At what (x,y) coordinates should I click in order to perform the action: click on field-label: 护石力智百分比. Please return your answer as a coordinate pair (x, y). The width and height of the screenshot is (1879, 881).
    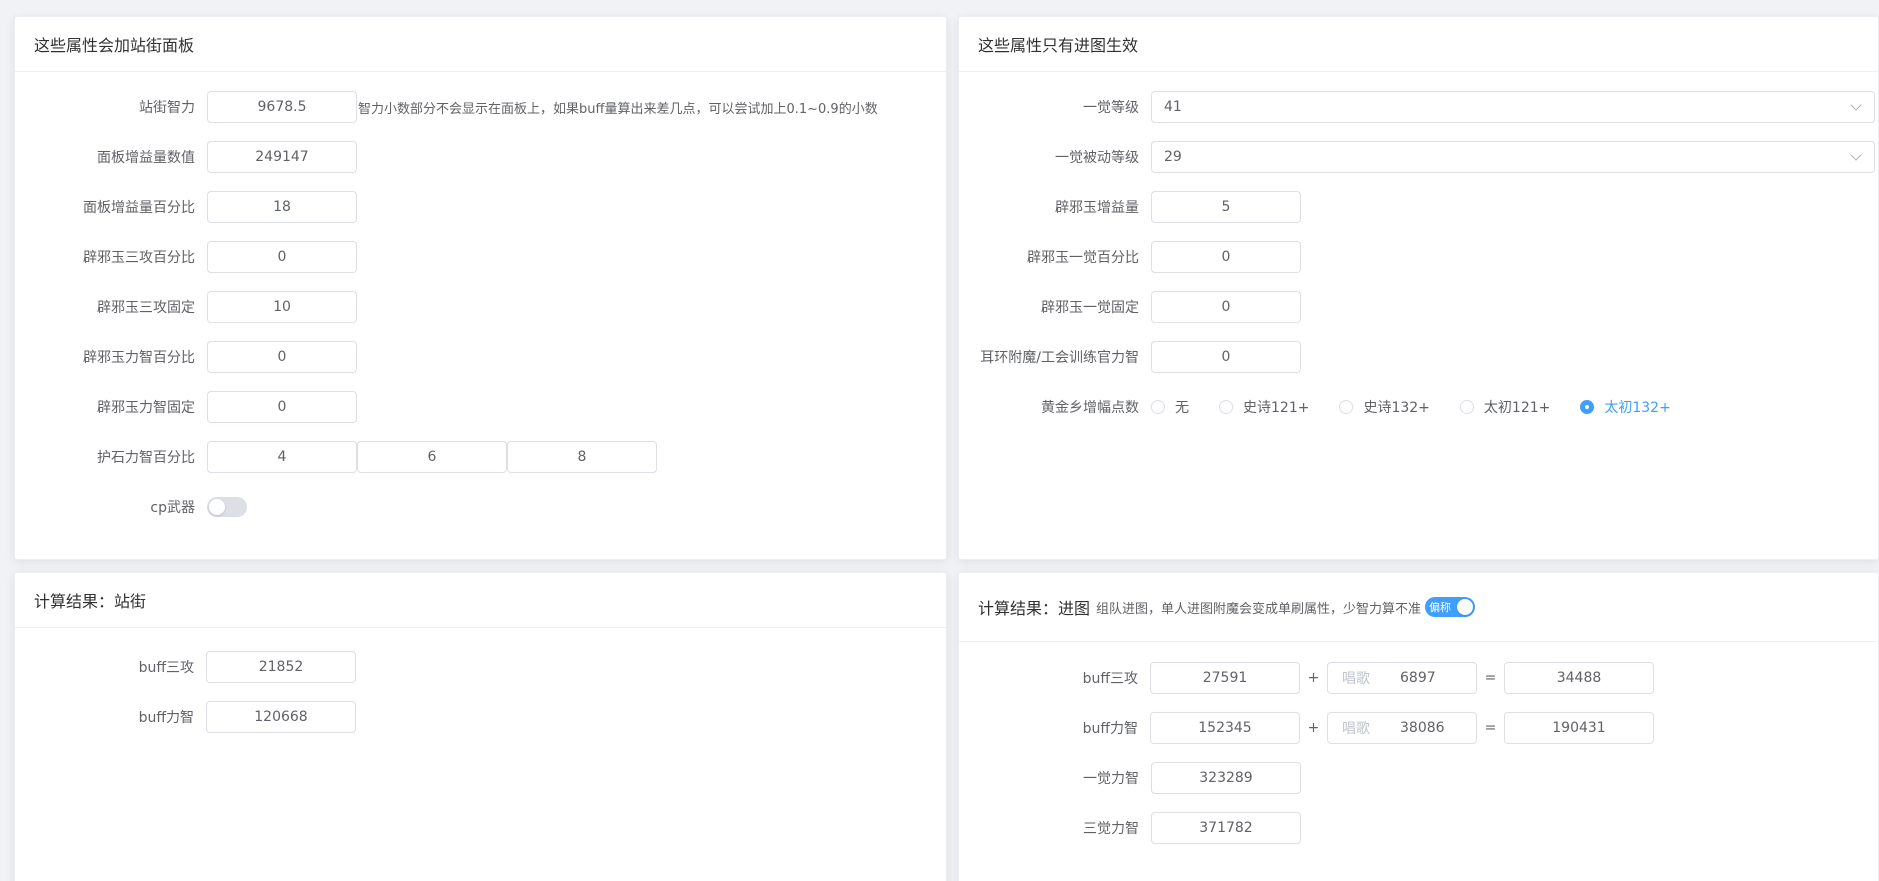
    Looking at the image, I should click on (146, 458).